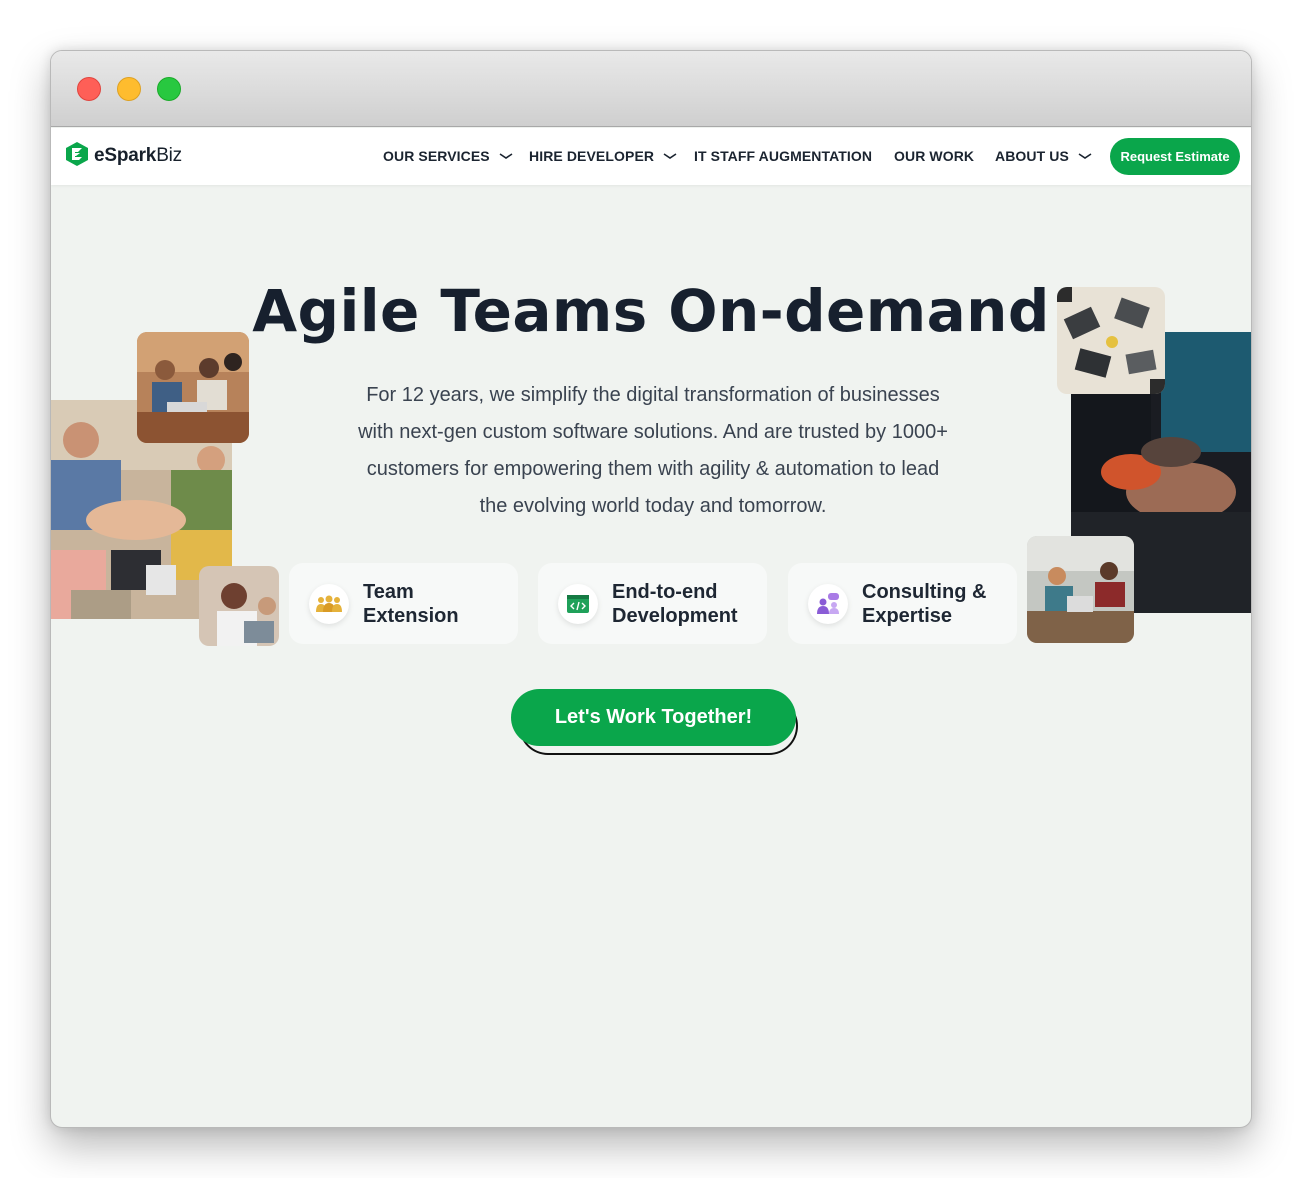 This screenshot has width=1302, height=1178. I want to click on card-title-line1: End-to-end, so click(665, 591).